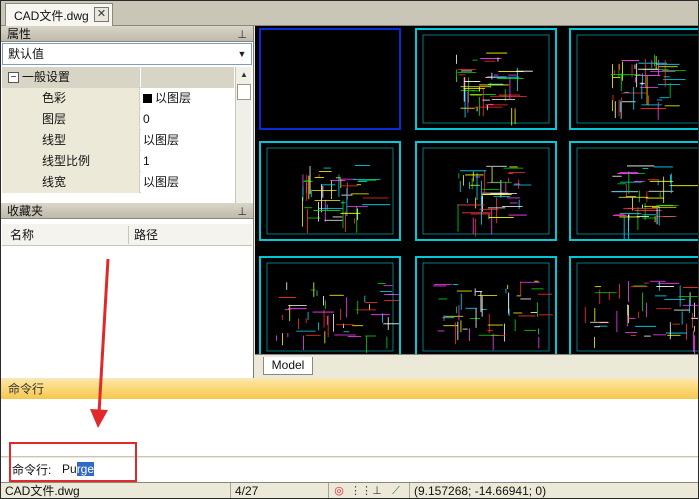  I want to click on status-coordinates: (9.157268; -14.66941; 0), so click(553, 490).